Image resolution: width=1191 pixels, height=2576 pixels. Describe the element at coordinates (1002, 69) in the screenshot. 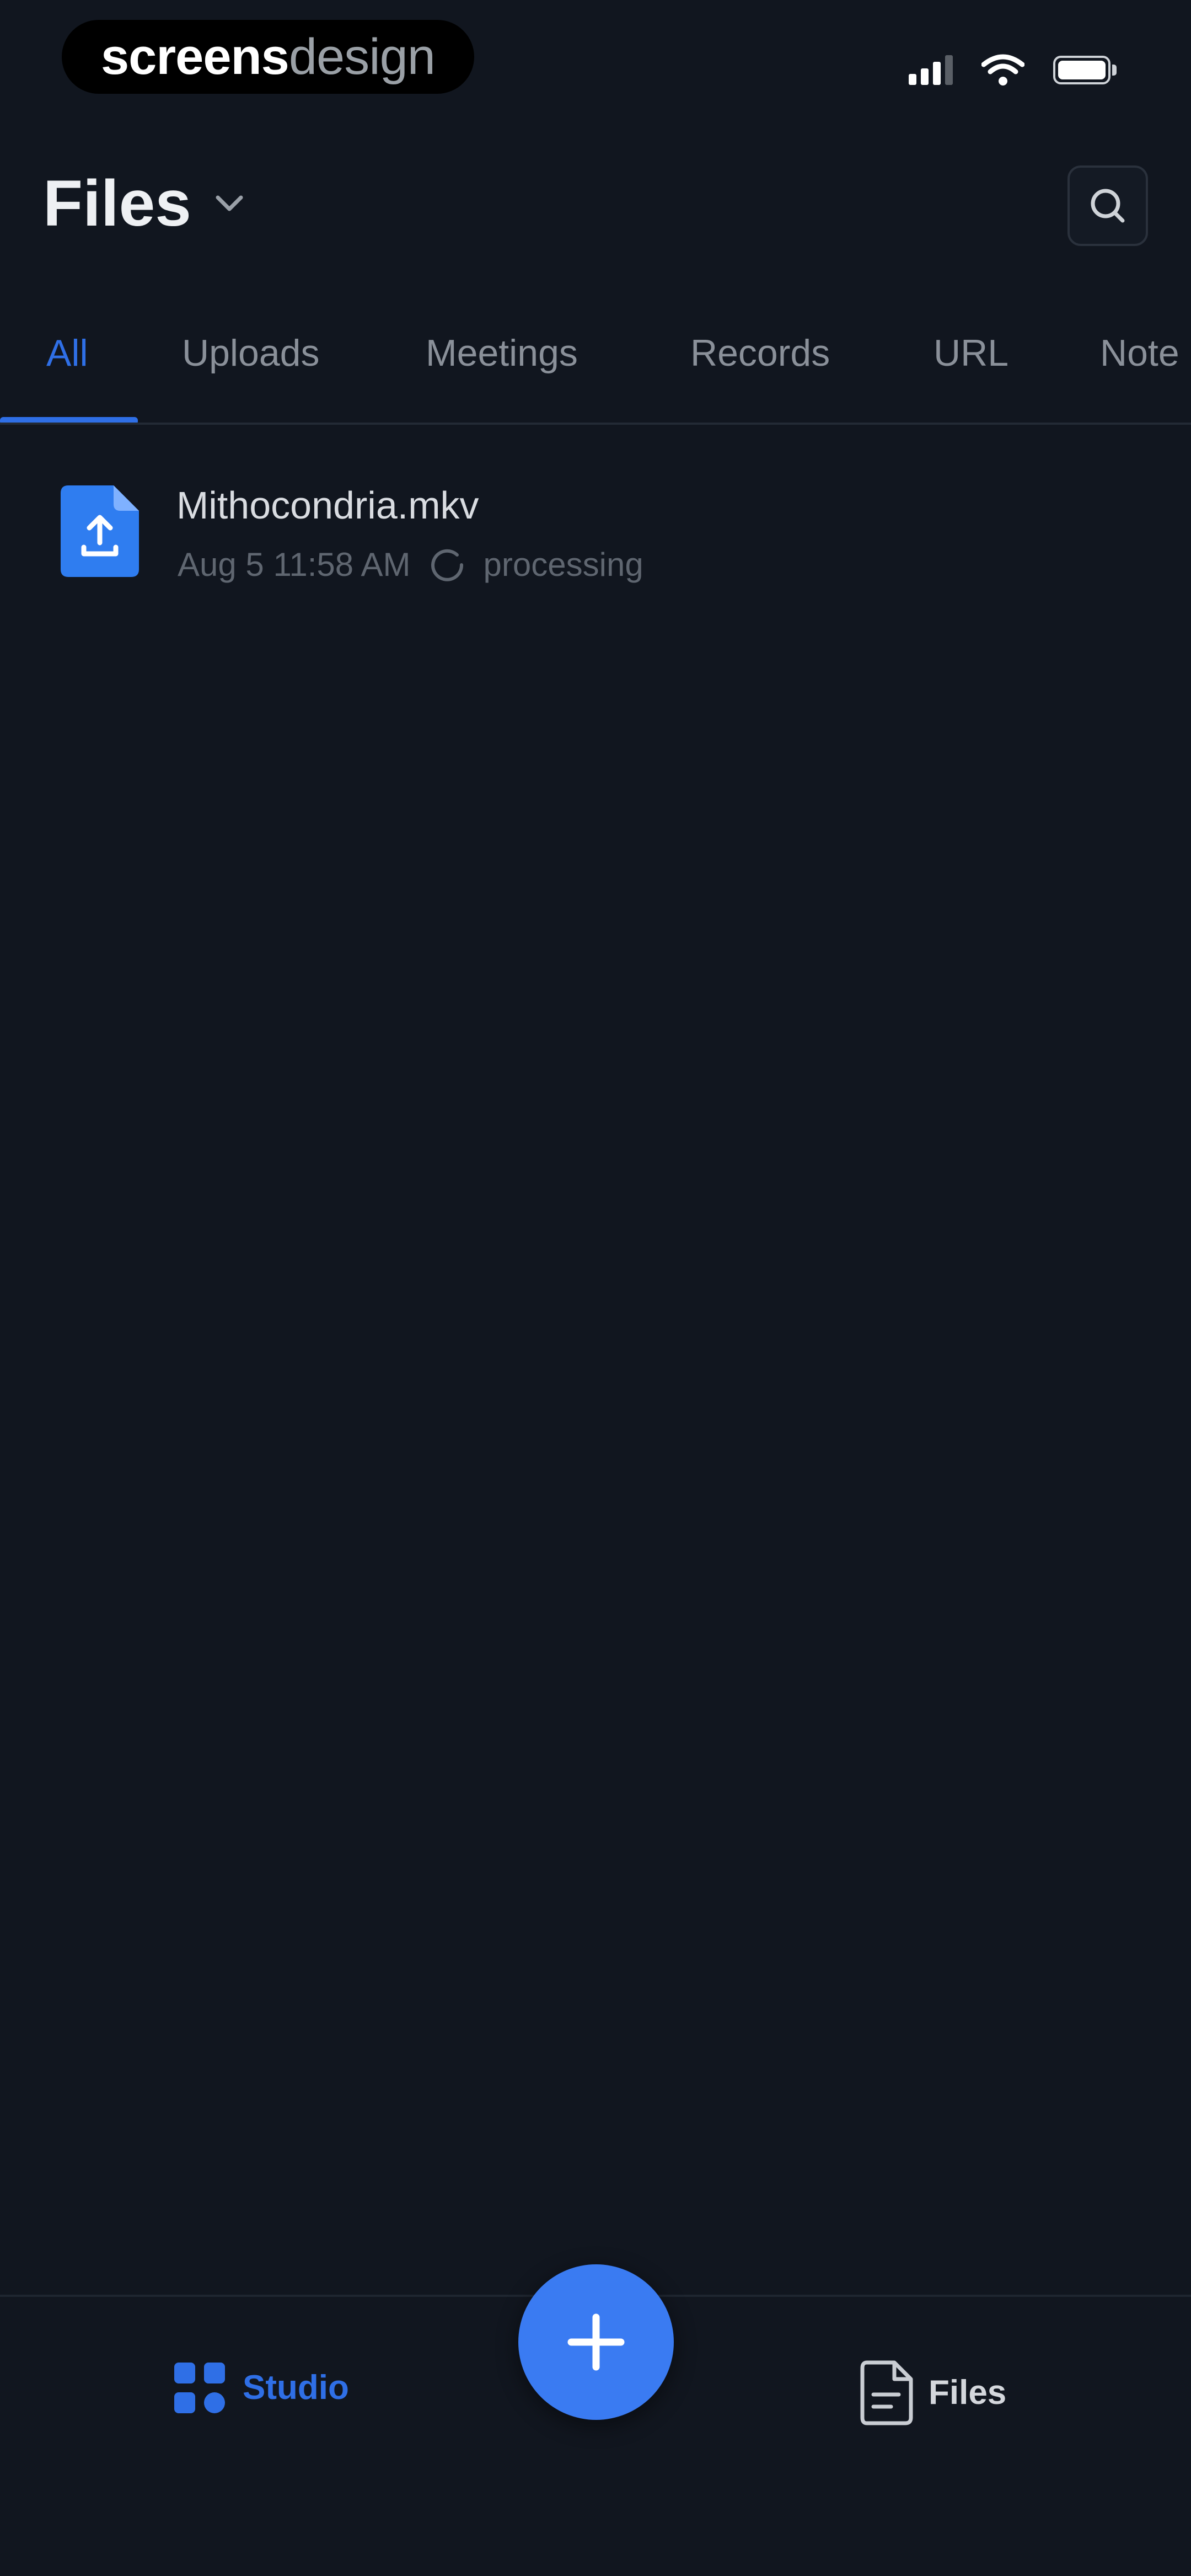

I see `wifi-icon` at that location.